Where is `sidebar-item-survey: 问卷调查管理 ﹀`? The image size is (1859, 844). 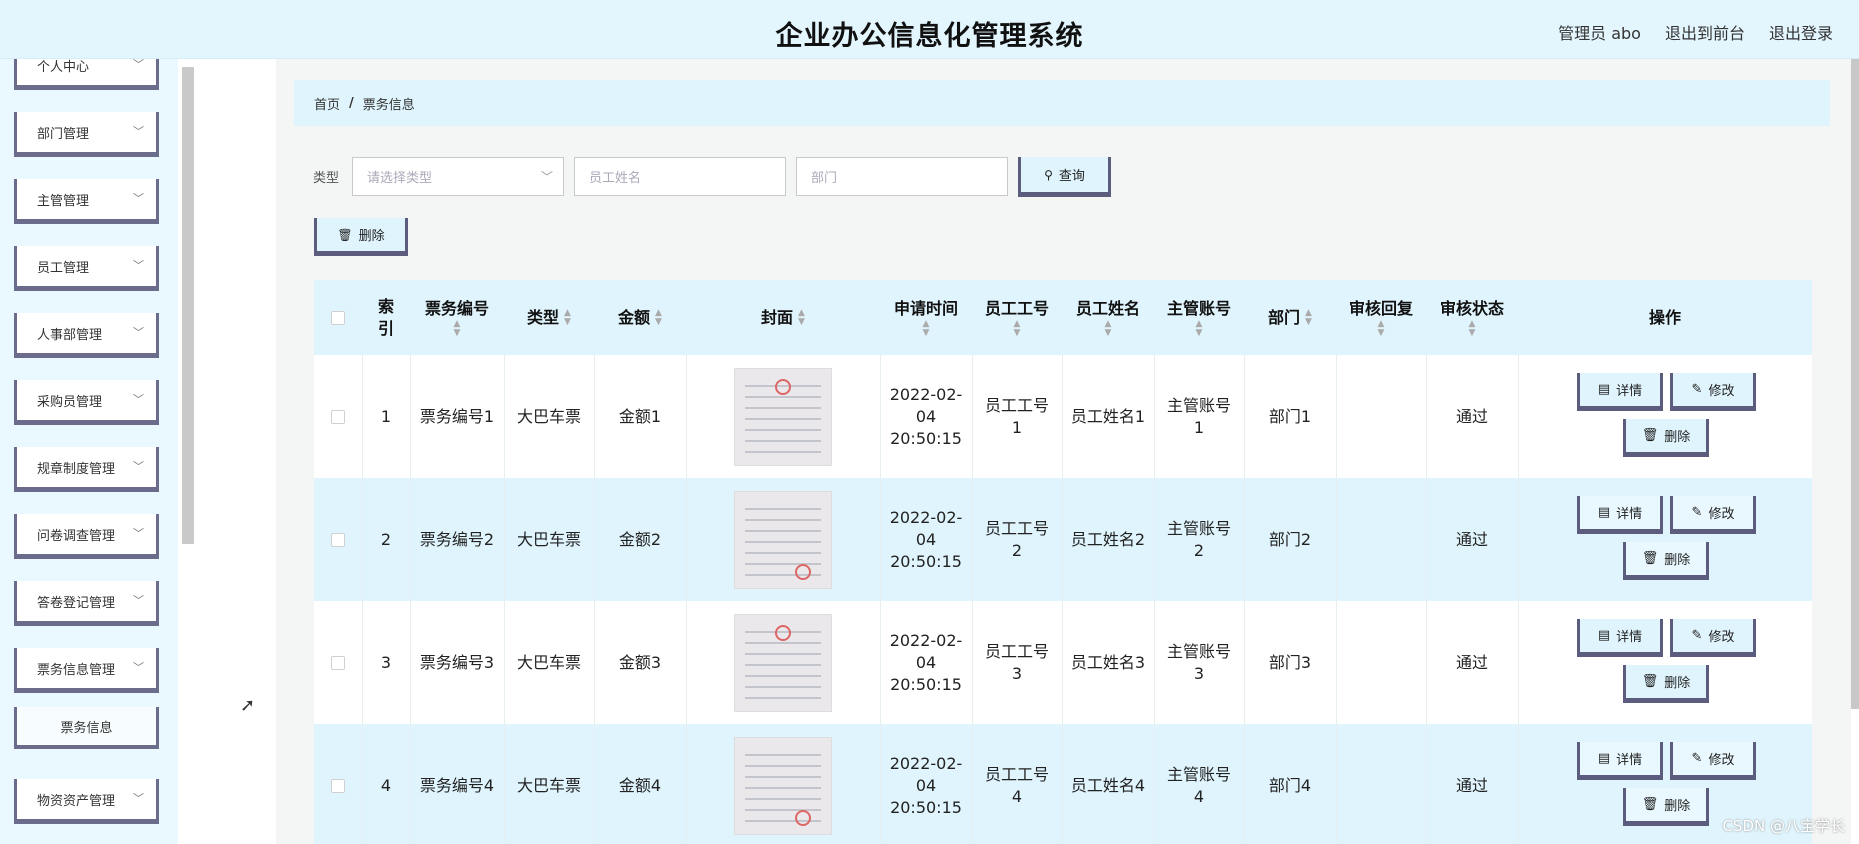
sidebar-item-survey: 问卷调查管理 ﹀ is located at coordinates (86, 536).